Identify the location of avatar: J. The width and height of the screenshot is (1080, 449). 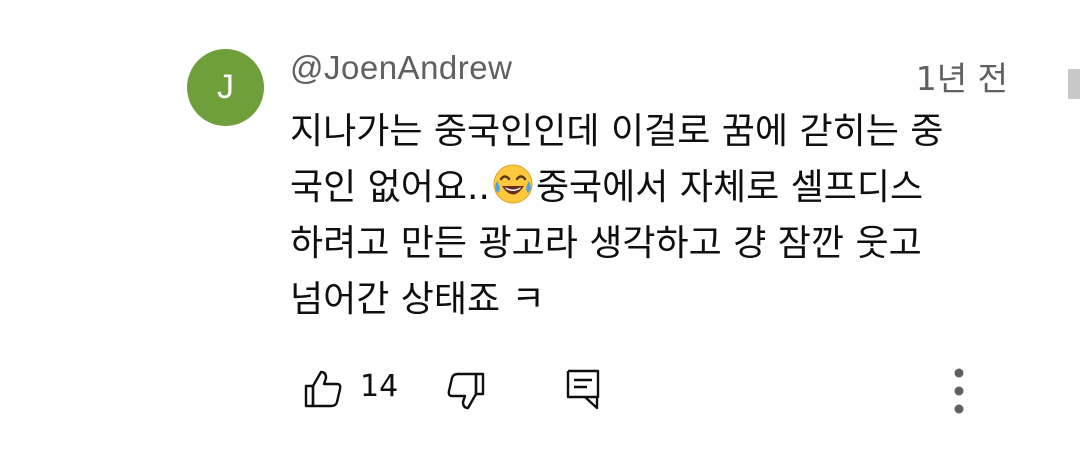
(225, 87).